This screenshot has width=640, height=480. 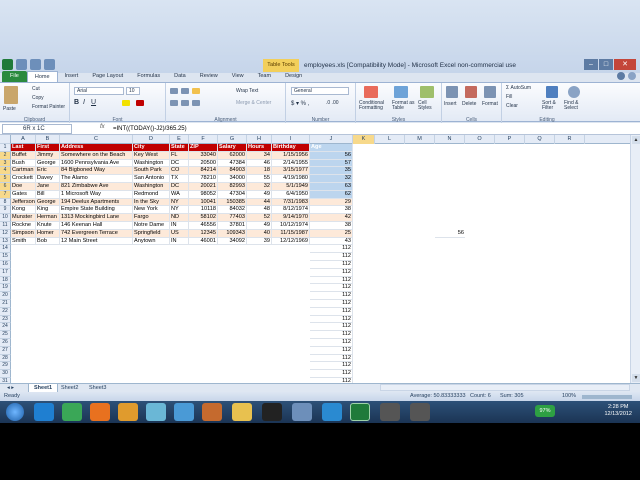 What do you see at coordinates (151, 187) in the screenshot?
I see `data-cell: Washington` at bounding box center [151, 187].